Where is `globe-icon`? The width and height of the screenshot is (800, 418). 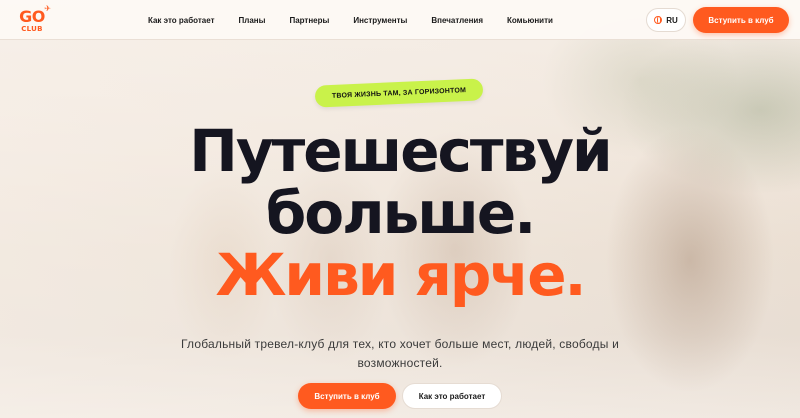
globe-icon is located at coordinates (658, 20).